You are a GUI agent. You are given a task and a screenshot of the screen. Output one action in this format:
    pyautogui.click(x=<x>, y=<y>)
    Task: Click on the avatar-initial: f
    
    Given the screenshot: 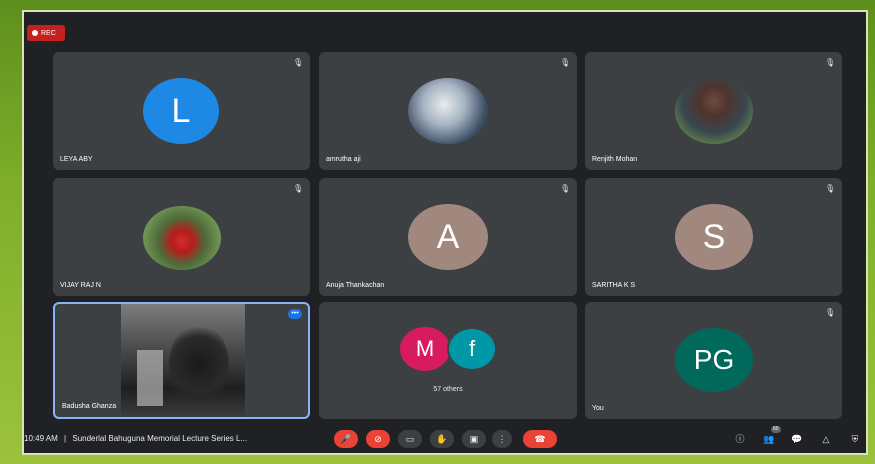 What is the action you would take?
    pyautogui.click(x=472, y=348)
    